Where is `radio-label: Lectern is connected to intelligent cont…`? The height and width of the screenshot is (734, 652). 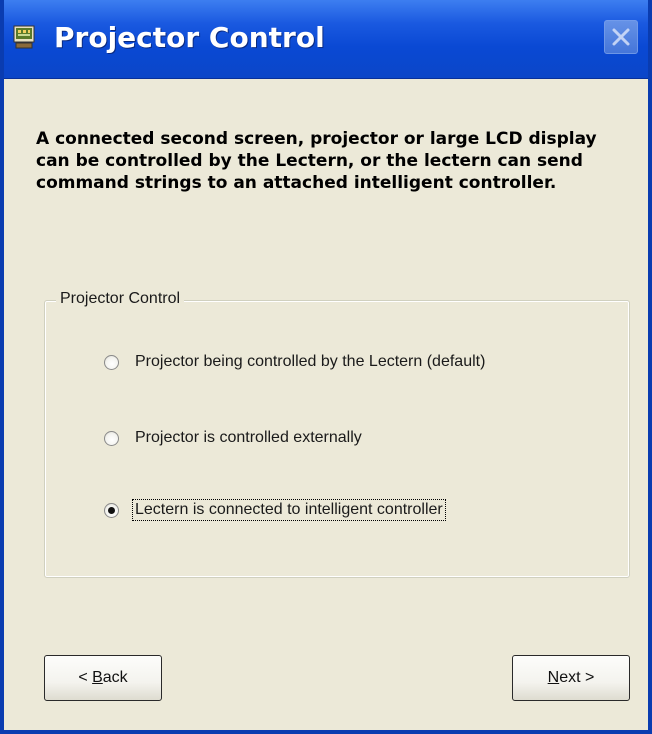 radio-label: Lectern is connected to intelligent cont… is located at coordinates (289, 510).